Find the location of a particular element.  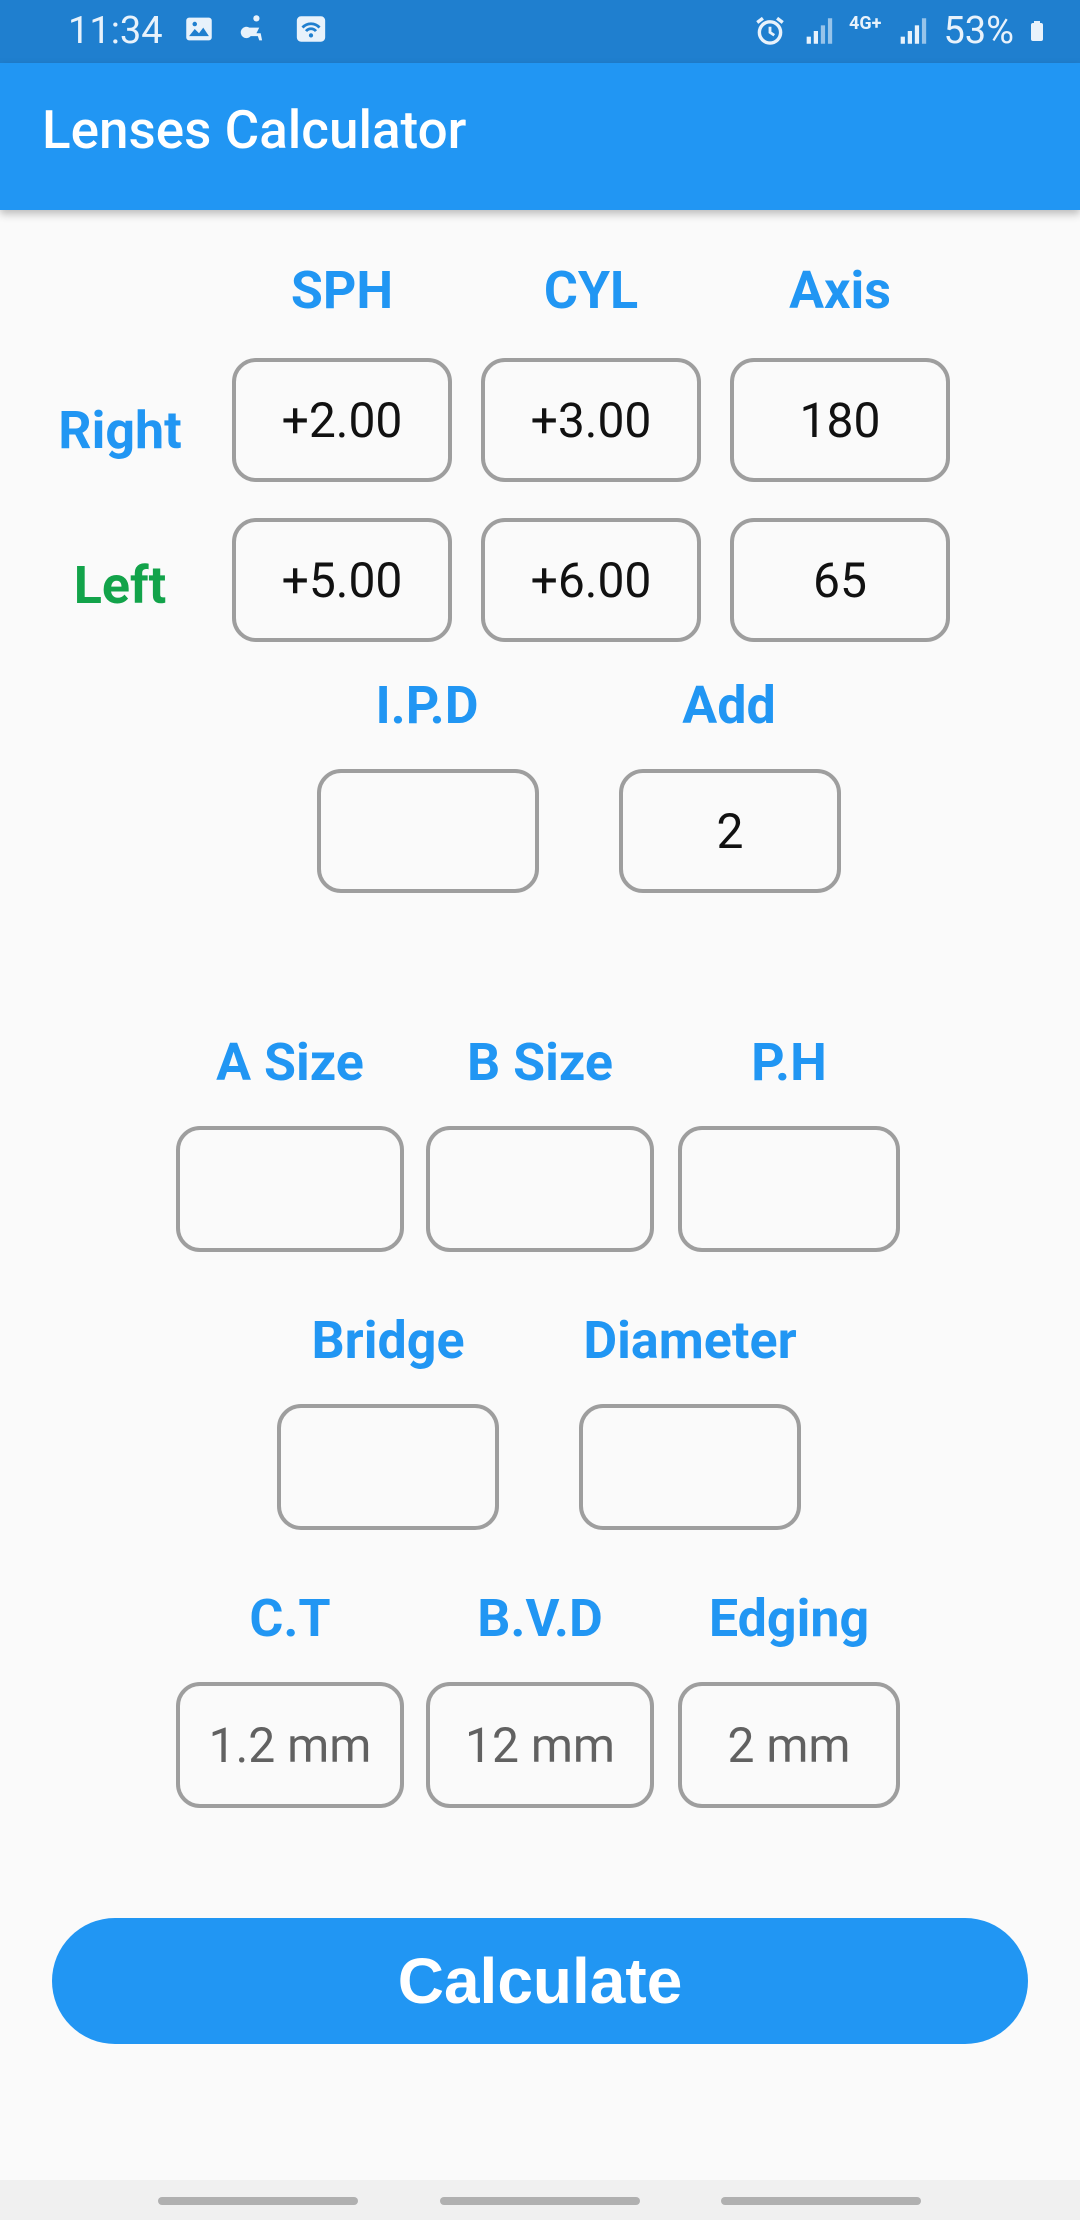

edging-label: Edging is located at coordinates (789, 1618).